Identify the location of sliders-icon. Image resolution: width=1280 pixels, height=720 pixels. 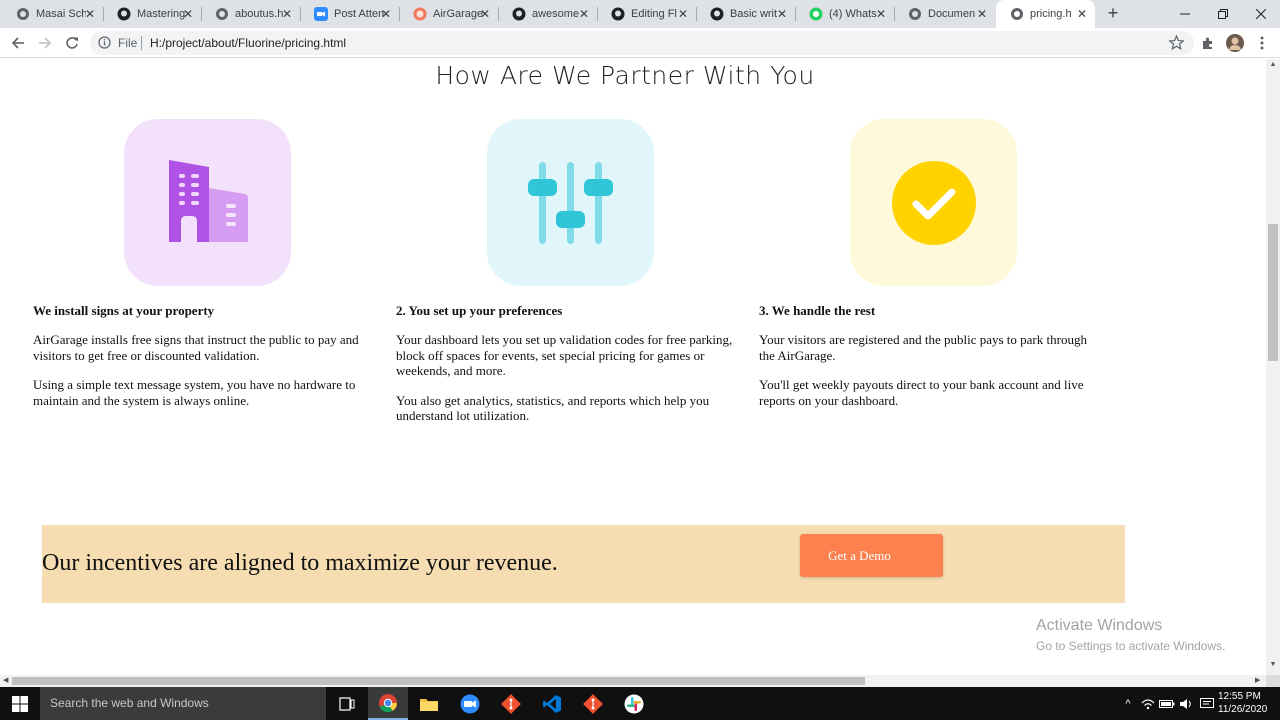
(570, 202).